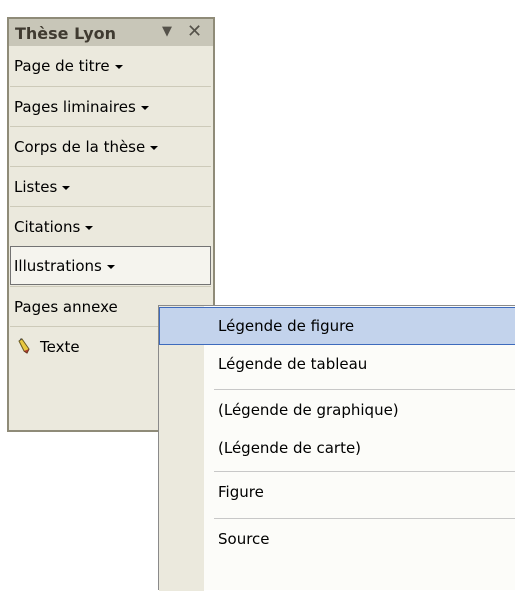 This screenshot has width=515, height=591. What do you see at coordinates (337, 539) in the screenshot?
I see `menu-item-source: Source` at bounding box center [337, 539].